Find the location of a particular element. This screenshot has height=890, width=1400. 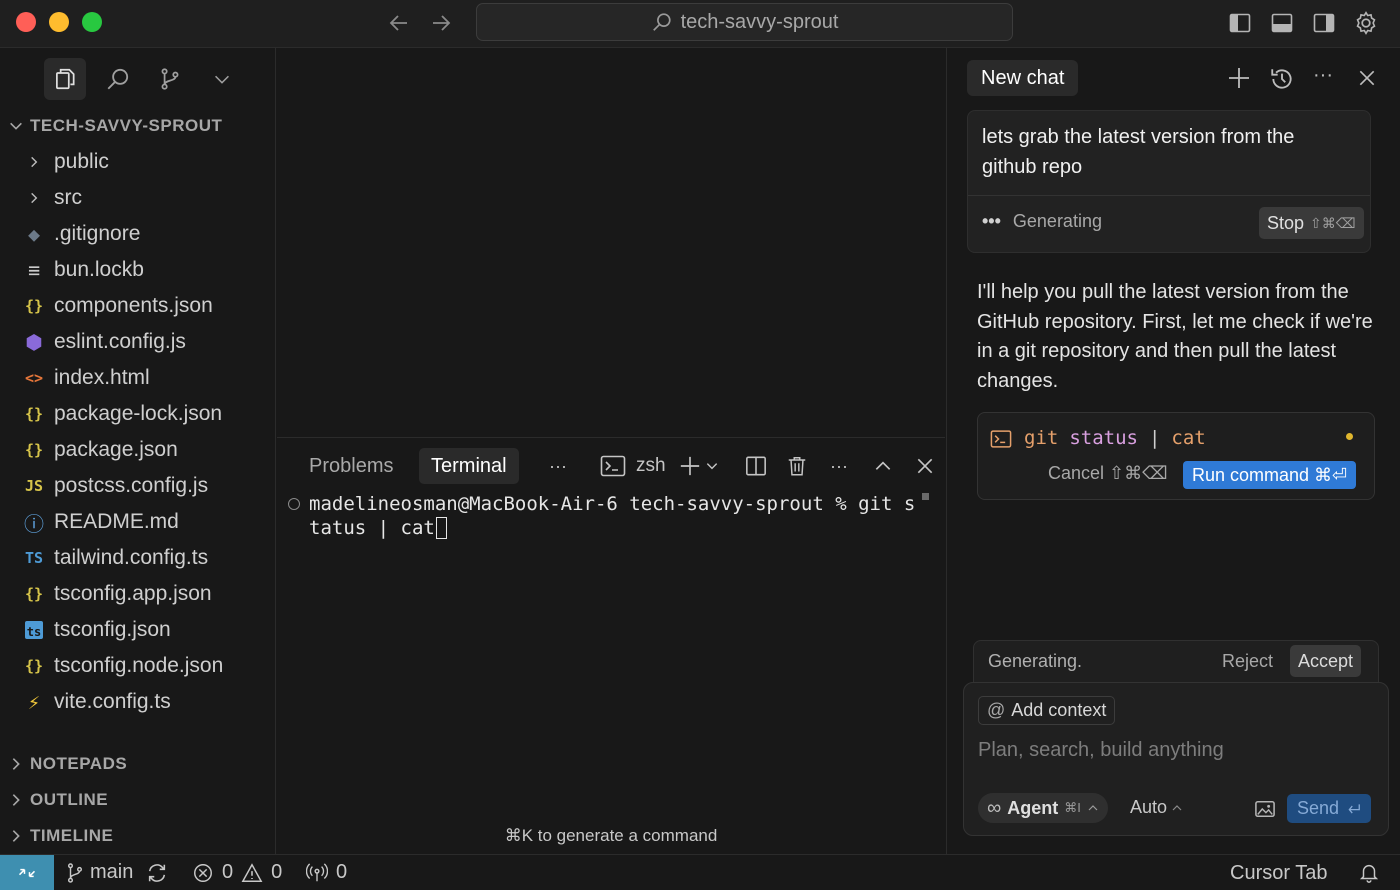

bell-icon is located at coordinates (1369, 873).